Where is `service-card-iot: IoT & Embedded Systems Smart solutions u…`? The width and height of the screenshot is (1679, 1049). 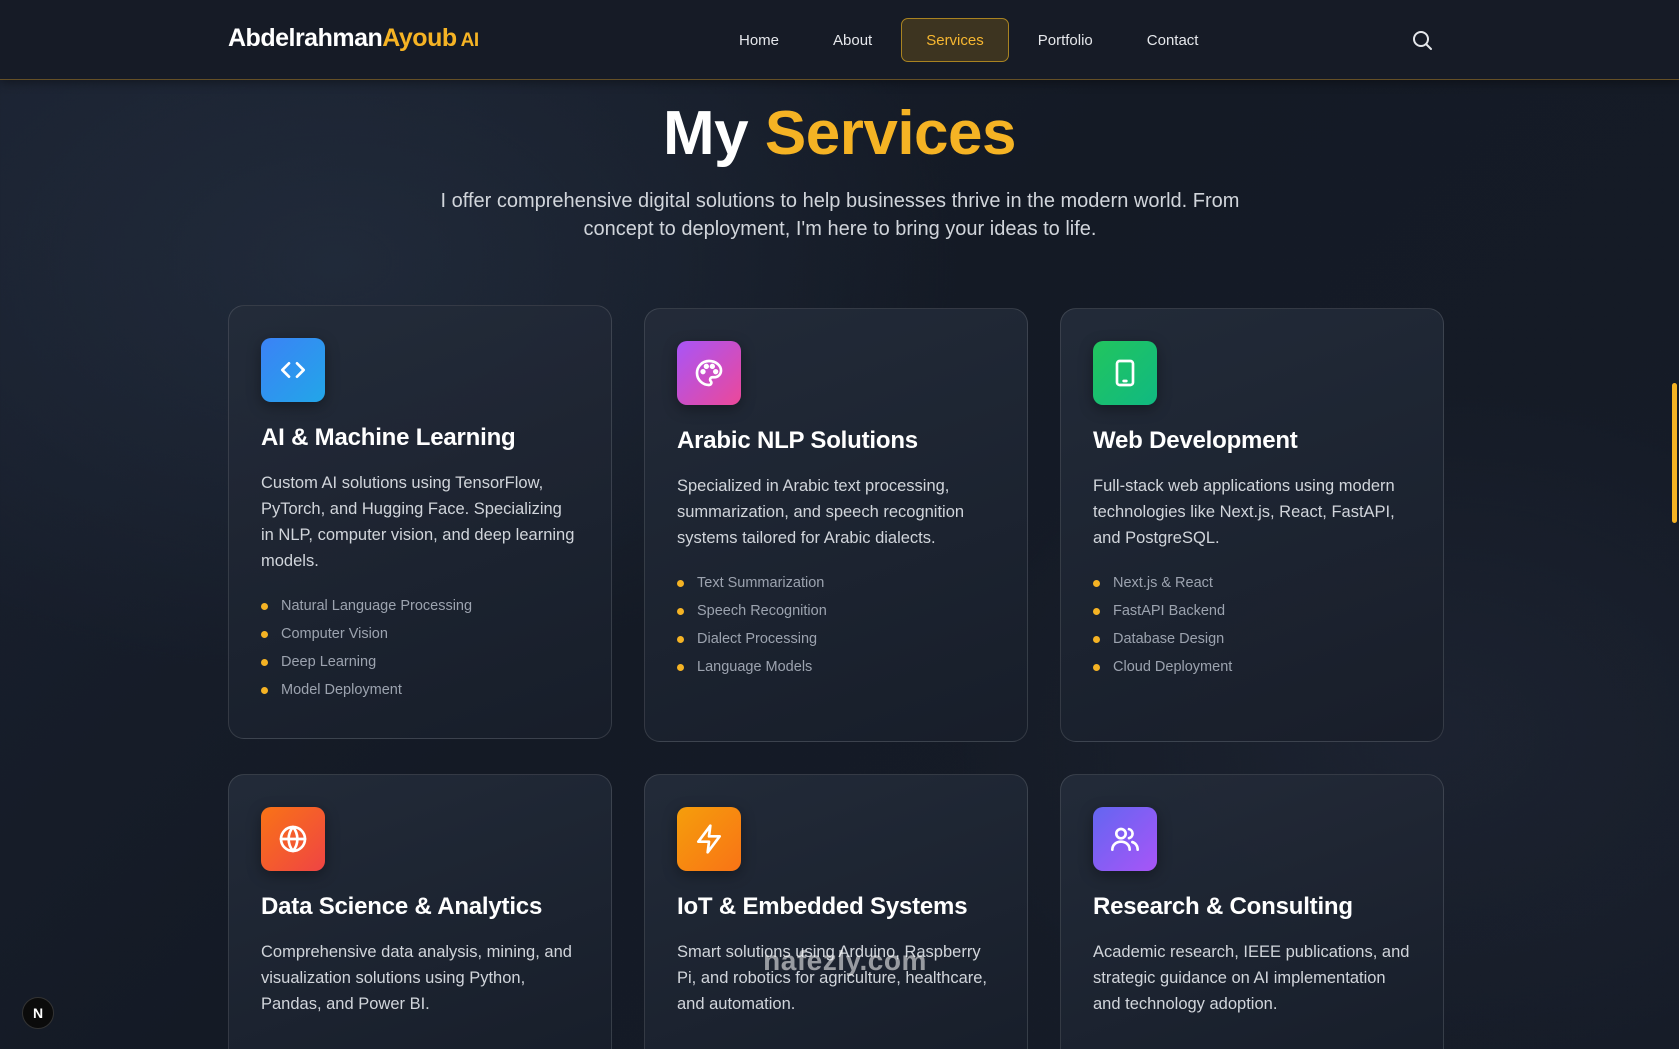 service-card-iot: IoT & Embedded Systems Smart solutions u… is located at coordinates (836, 911).